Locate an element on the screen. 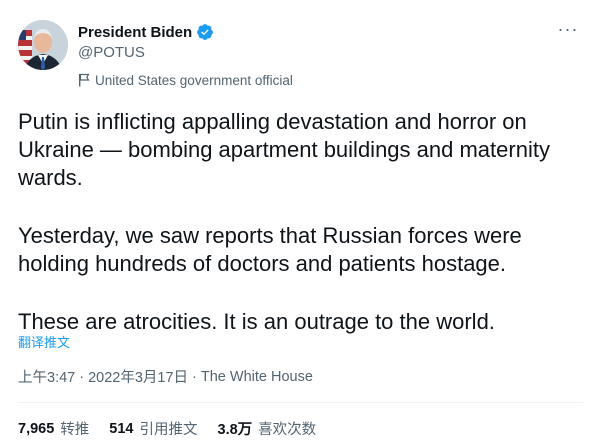  display-name-row: President Biden is located at coordinates (185, 32).